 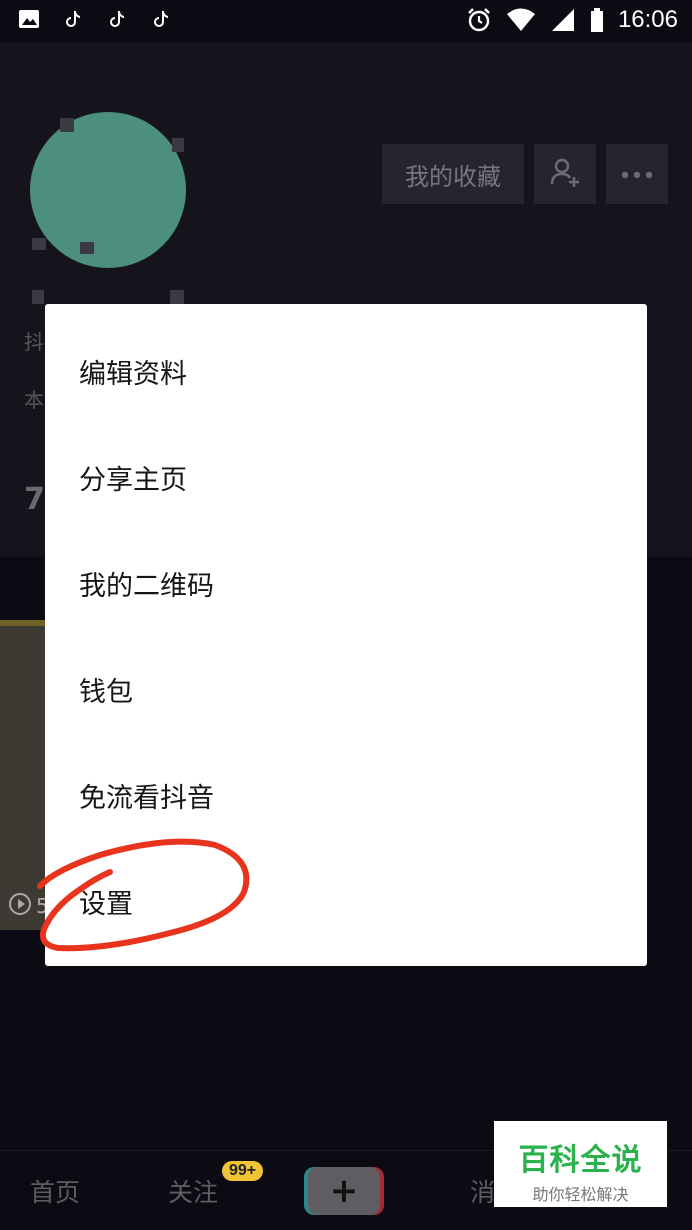 I want to click on menu-item-edit-profile: 编辑资料, so click(x=346, y=371).